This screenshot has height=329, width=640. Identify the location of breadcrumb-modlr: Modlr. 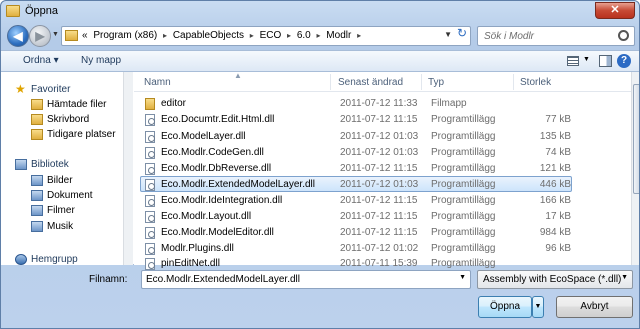
(338, 35).